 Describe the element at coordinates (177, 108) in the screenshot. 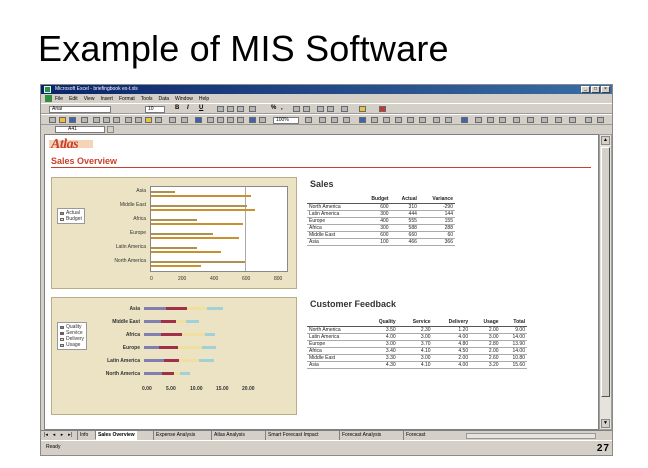

I see `bold-button: B` at that location.